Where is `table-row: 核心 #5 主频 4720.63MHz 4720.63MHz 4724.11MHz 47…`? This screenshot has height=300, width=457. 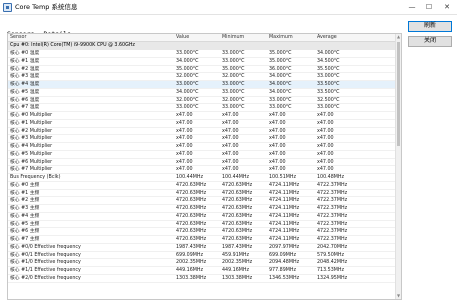 table-row: 核心 #5 主频 4720.63MHz 4720.63MHz 4724.11MHz 47… is located at coordinates (202, 225).